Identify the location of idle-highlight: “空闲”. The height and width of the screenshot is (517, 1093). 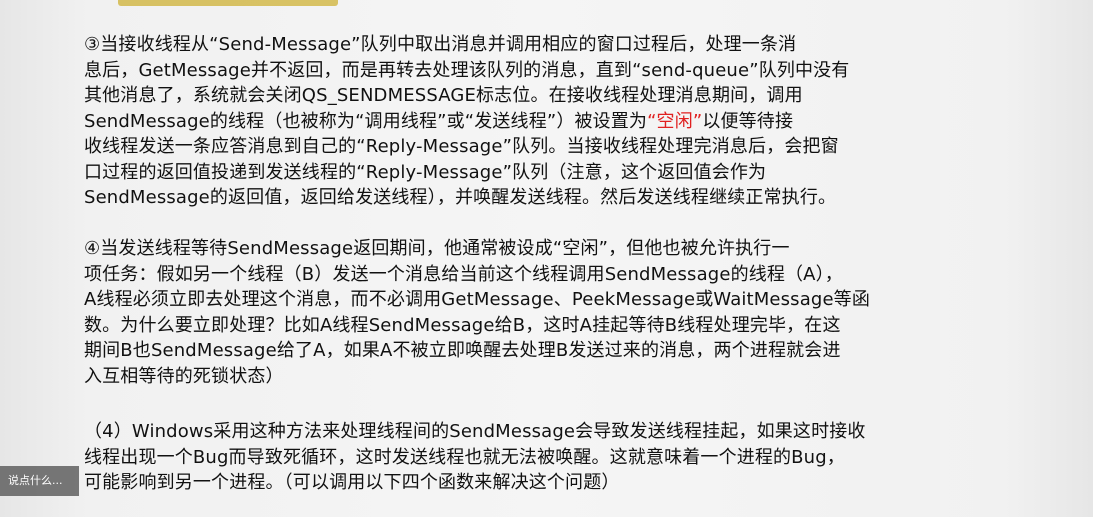
(675, 121).